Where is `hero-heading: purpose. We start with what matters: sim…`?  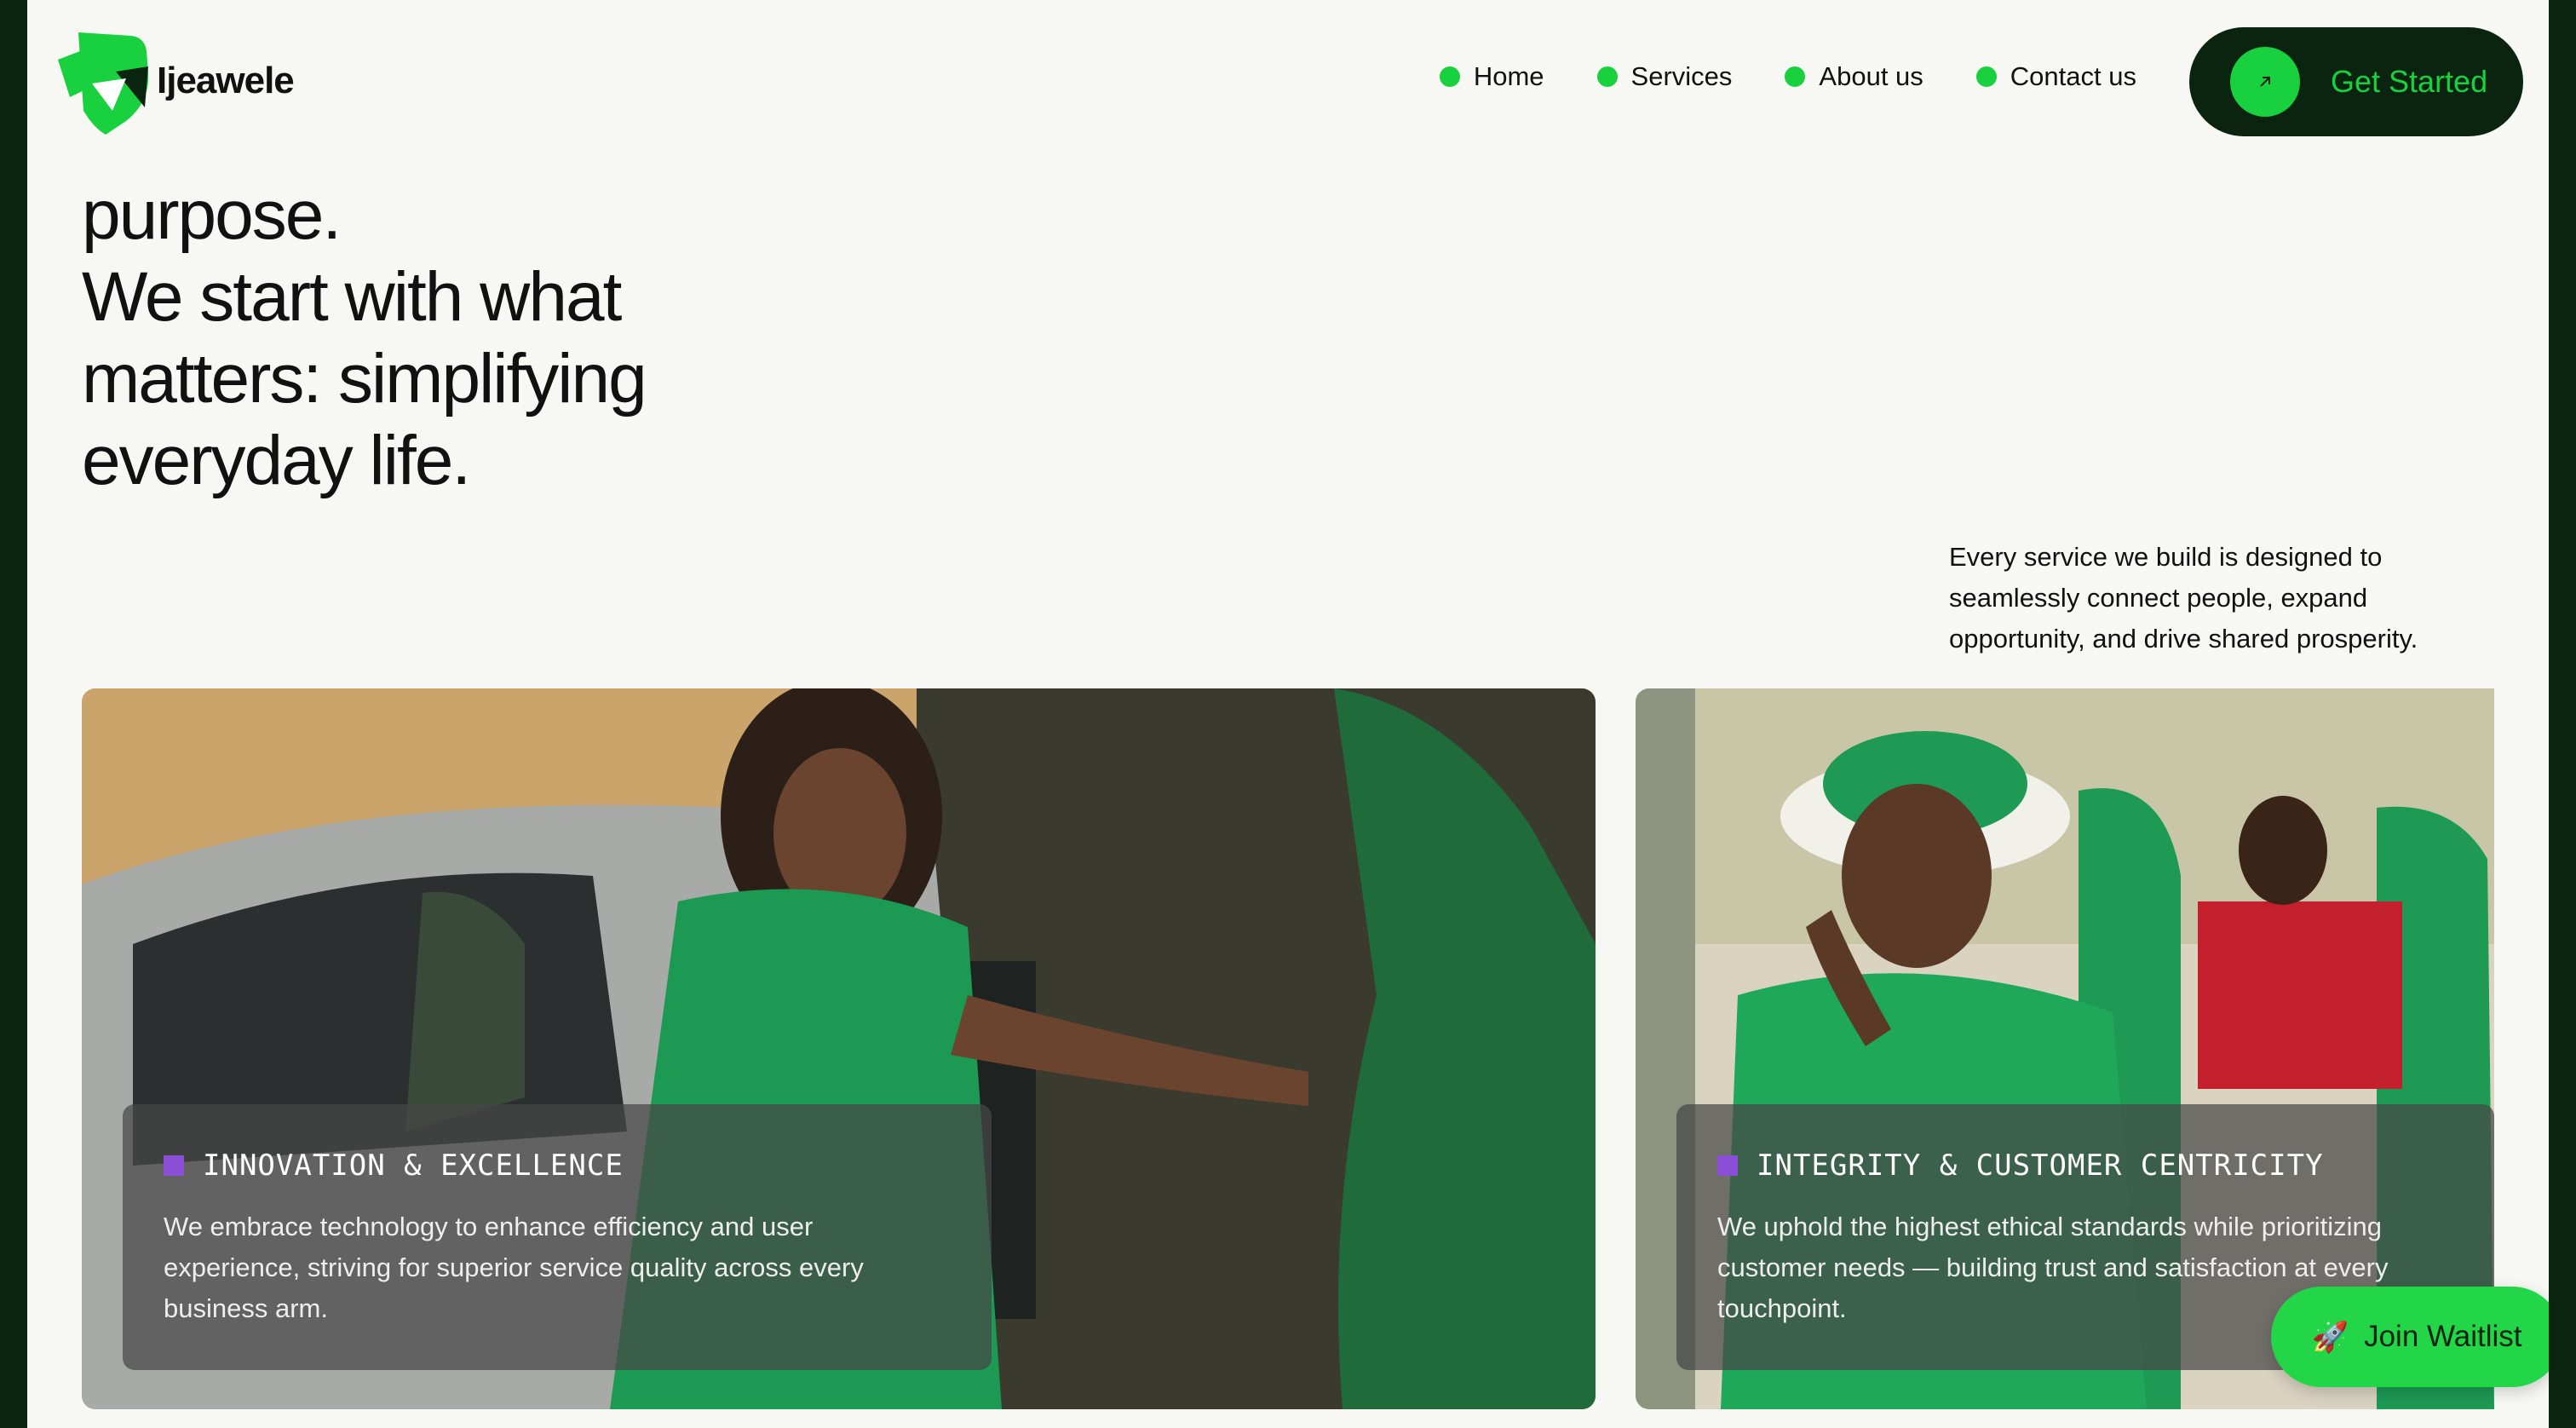 hero-heading: purpose. We start with what matters: sim… is located at coordinates (365, 338).